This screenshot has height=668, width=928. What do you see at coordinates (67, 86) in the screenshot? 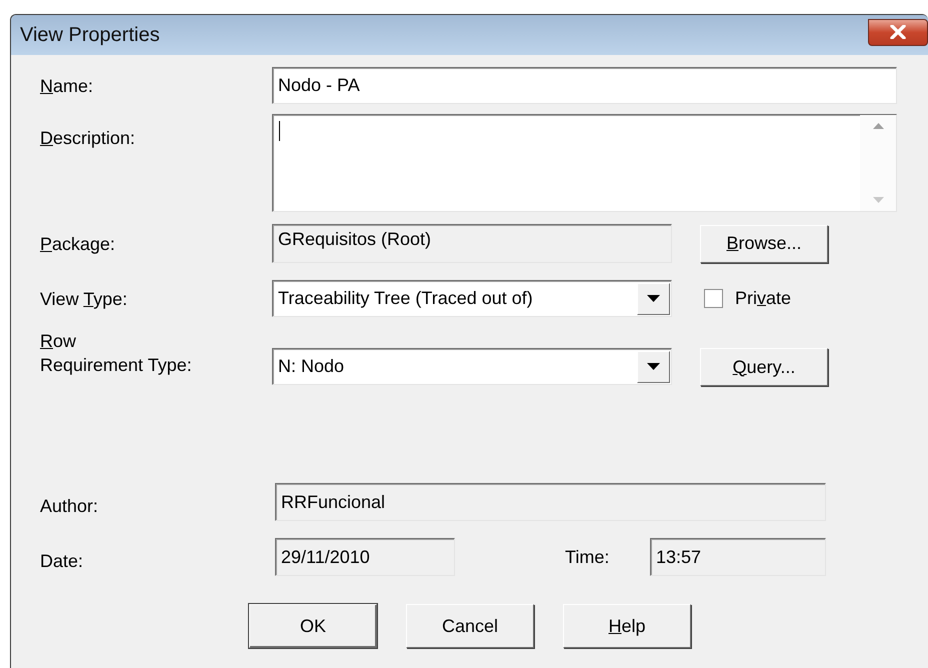
I see `field-label: Name:` at bounding box center [67, 86].